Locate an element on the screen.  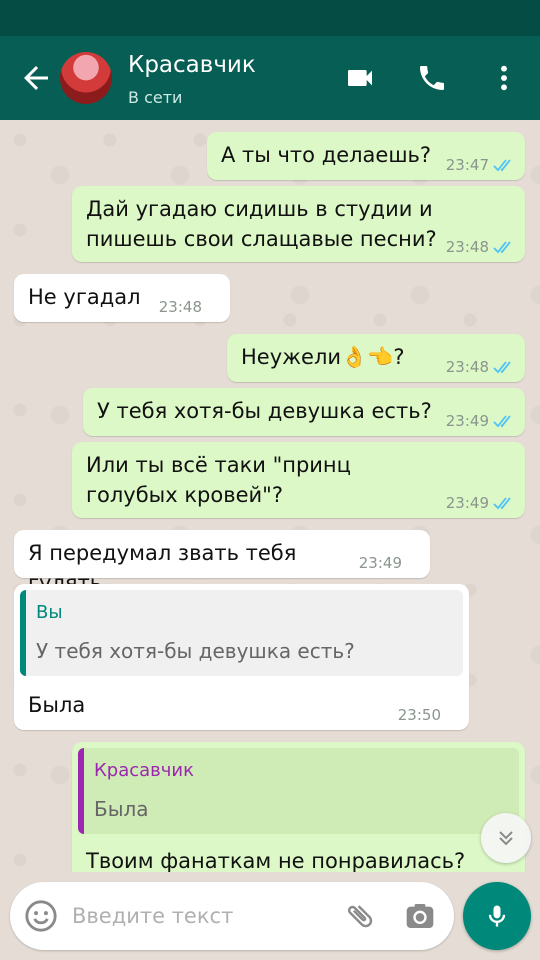
scroll-to-bottom-button is located at coordinates (506, 838).